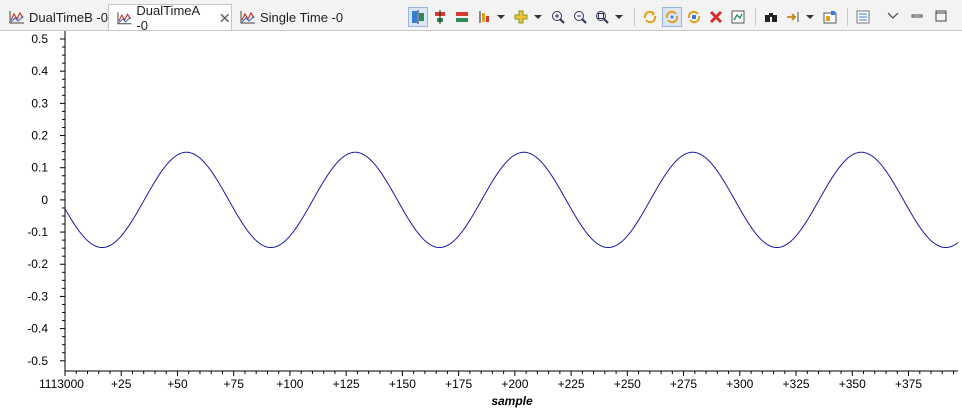  I want to click on x-tick-label: +225, so click(571, 384).